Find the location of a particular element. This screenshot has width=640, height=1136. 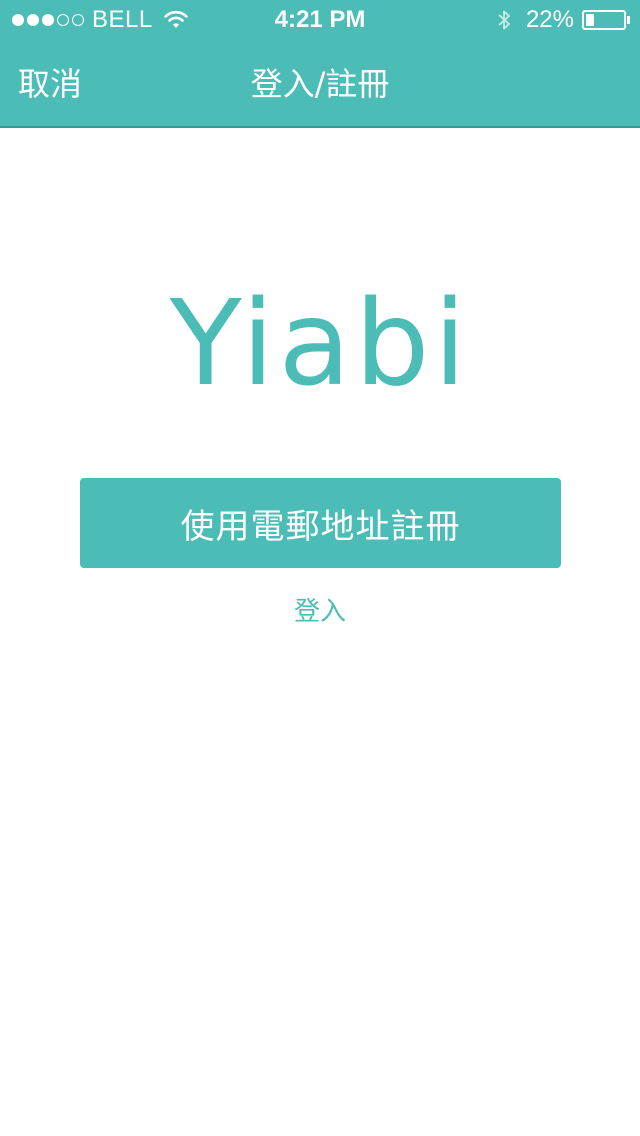

status-bar: BELL 4:21 PM 22% is located at coordinates (320, 20).